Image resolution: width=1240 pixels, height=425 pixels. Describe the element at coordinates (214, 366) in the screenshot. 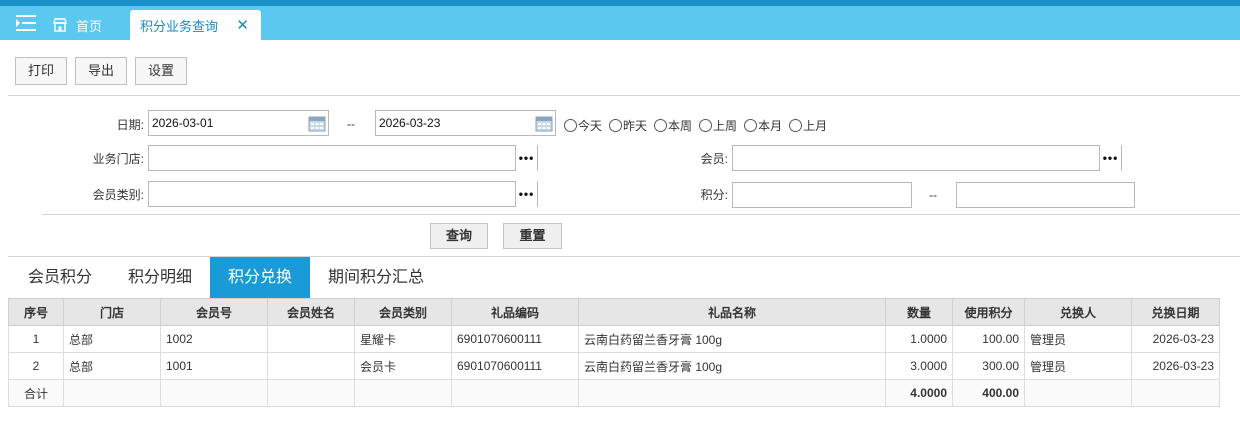

I see `table-cell: 1001` at that location.